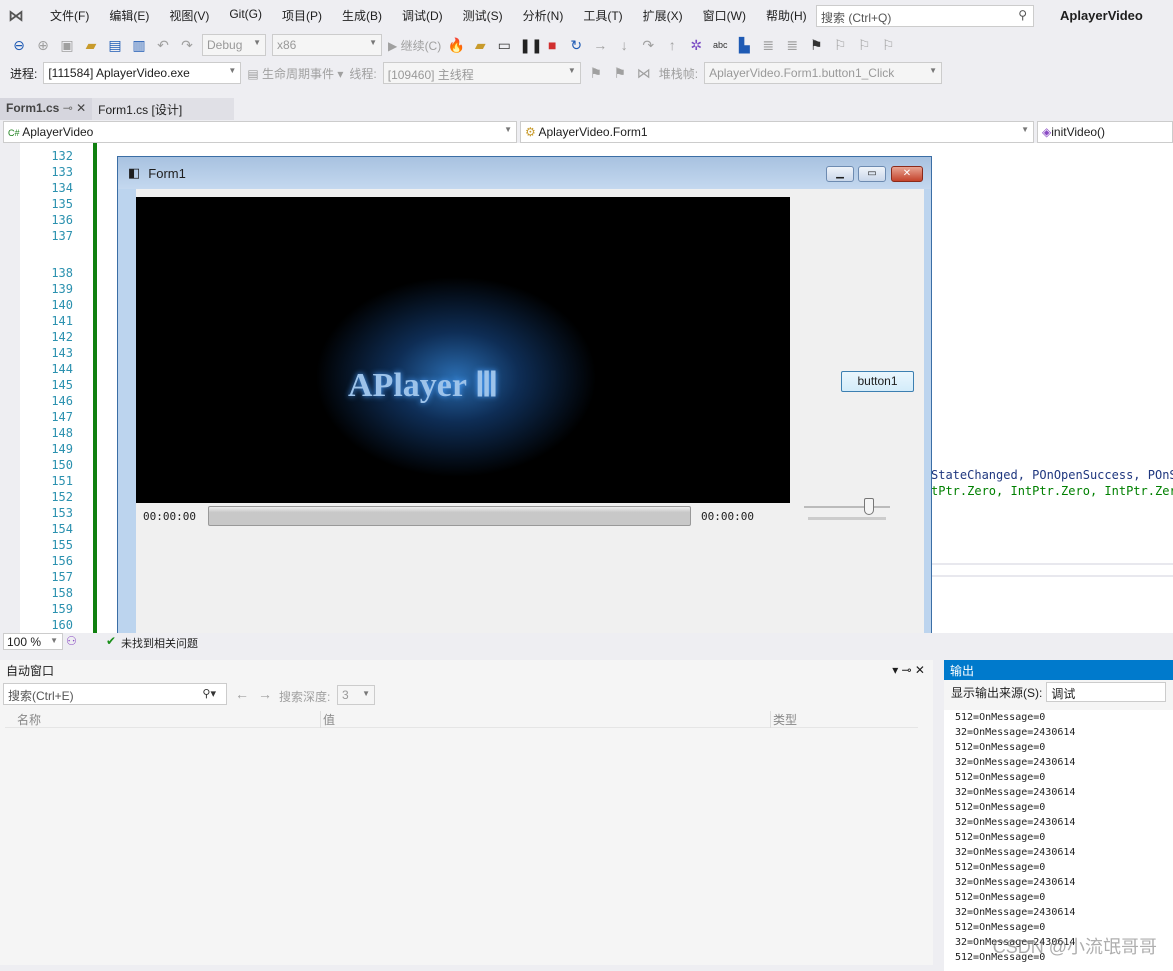 Image resolution: width=1173 pixels, height=971 pixels. What do you see at coordinates (648, 45) in the screenshot?
I see `step-over-icon: ↷` at bounding box center [648, 45].